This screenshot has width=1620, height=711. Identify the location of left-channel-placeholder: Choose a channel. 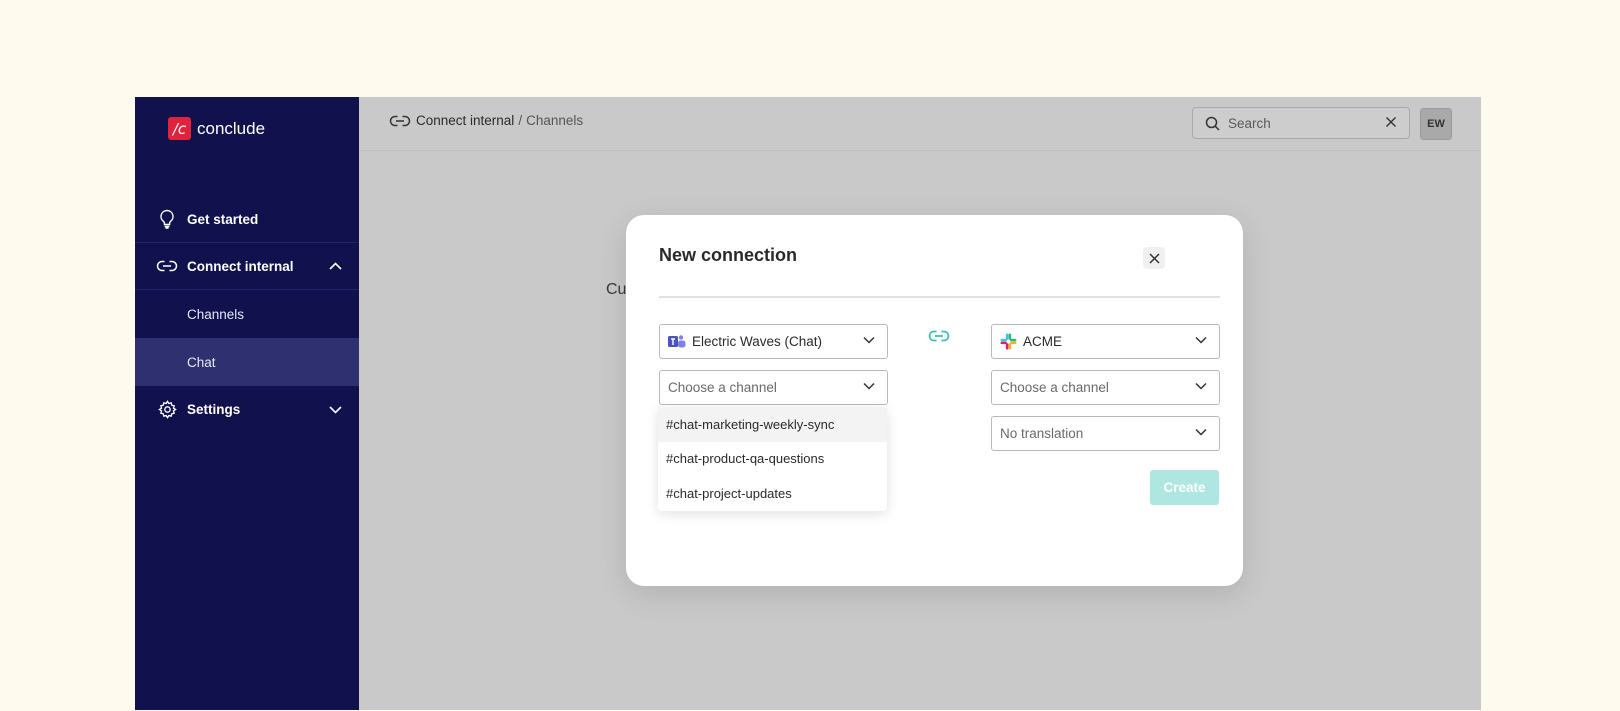
(722, 387).